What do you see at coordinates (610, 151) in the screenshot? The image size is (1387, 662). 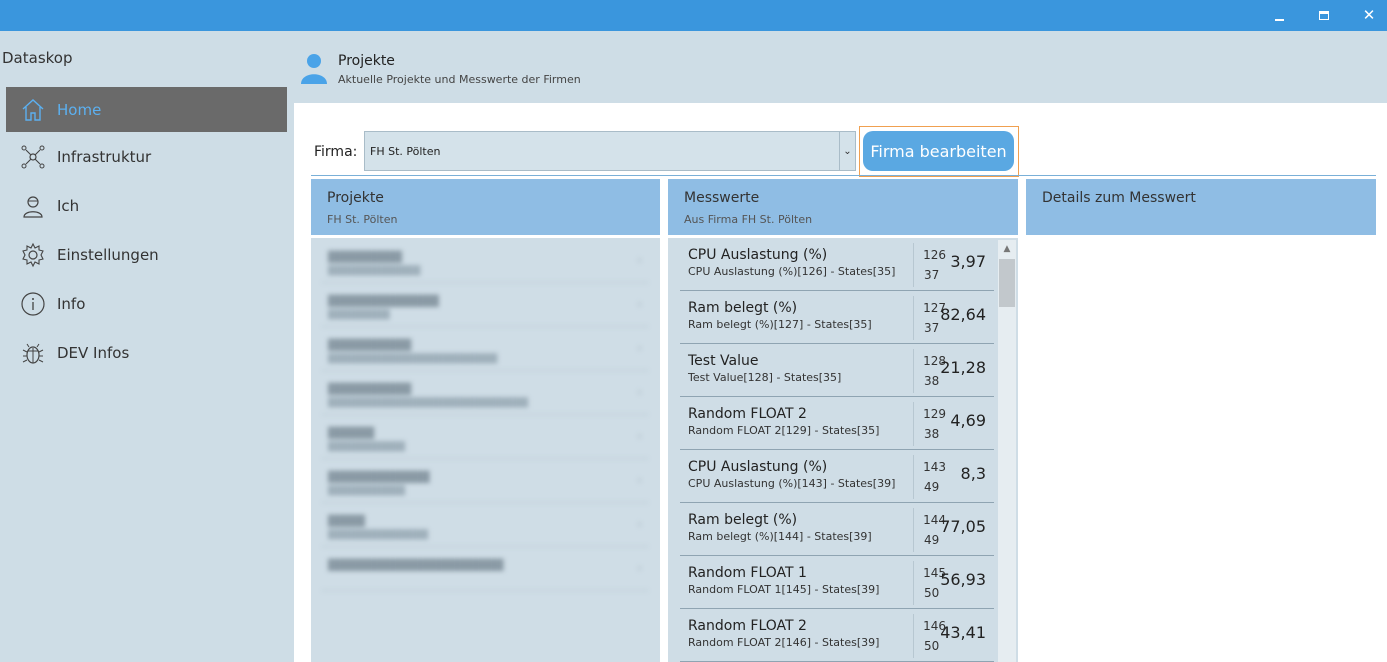 I see `firma-select: FH St. Pölten ⌄` at bounding box center [610, 151].